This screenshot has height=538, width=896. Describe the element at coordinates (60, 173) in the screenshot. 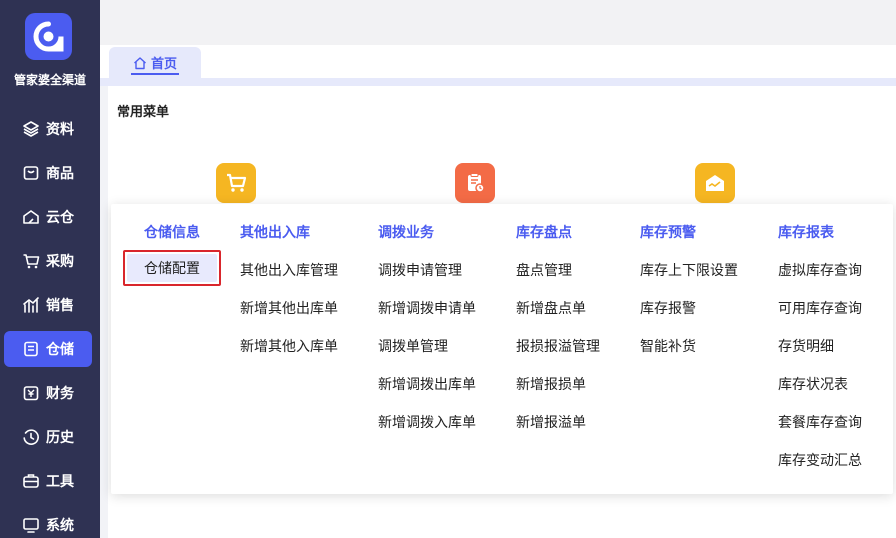

I see `sidebar-item-label: 商品` at that location.